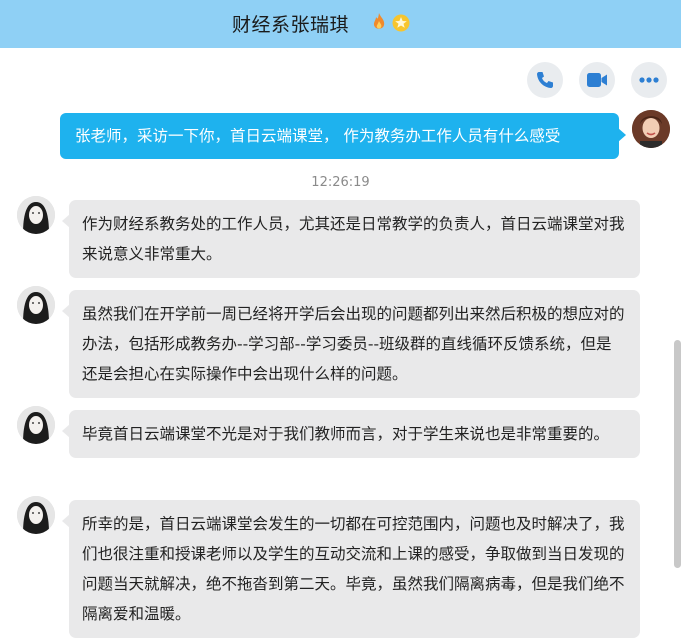  What do you see at coordinates (390, 22) in the screenshot?
I see `title-badges` at bounding box center [390, 22].